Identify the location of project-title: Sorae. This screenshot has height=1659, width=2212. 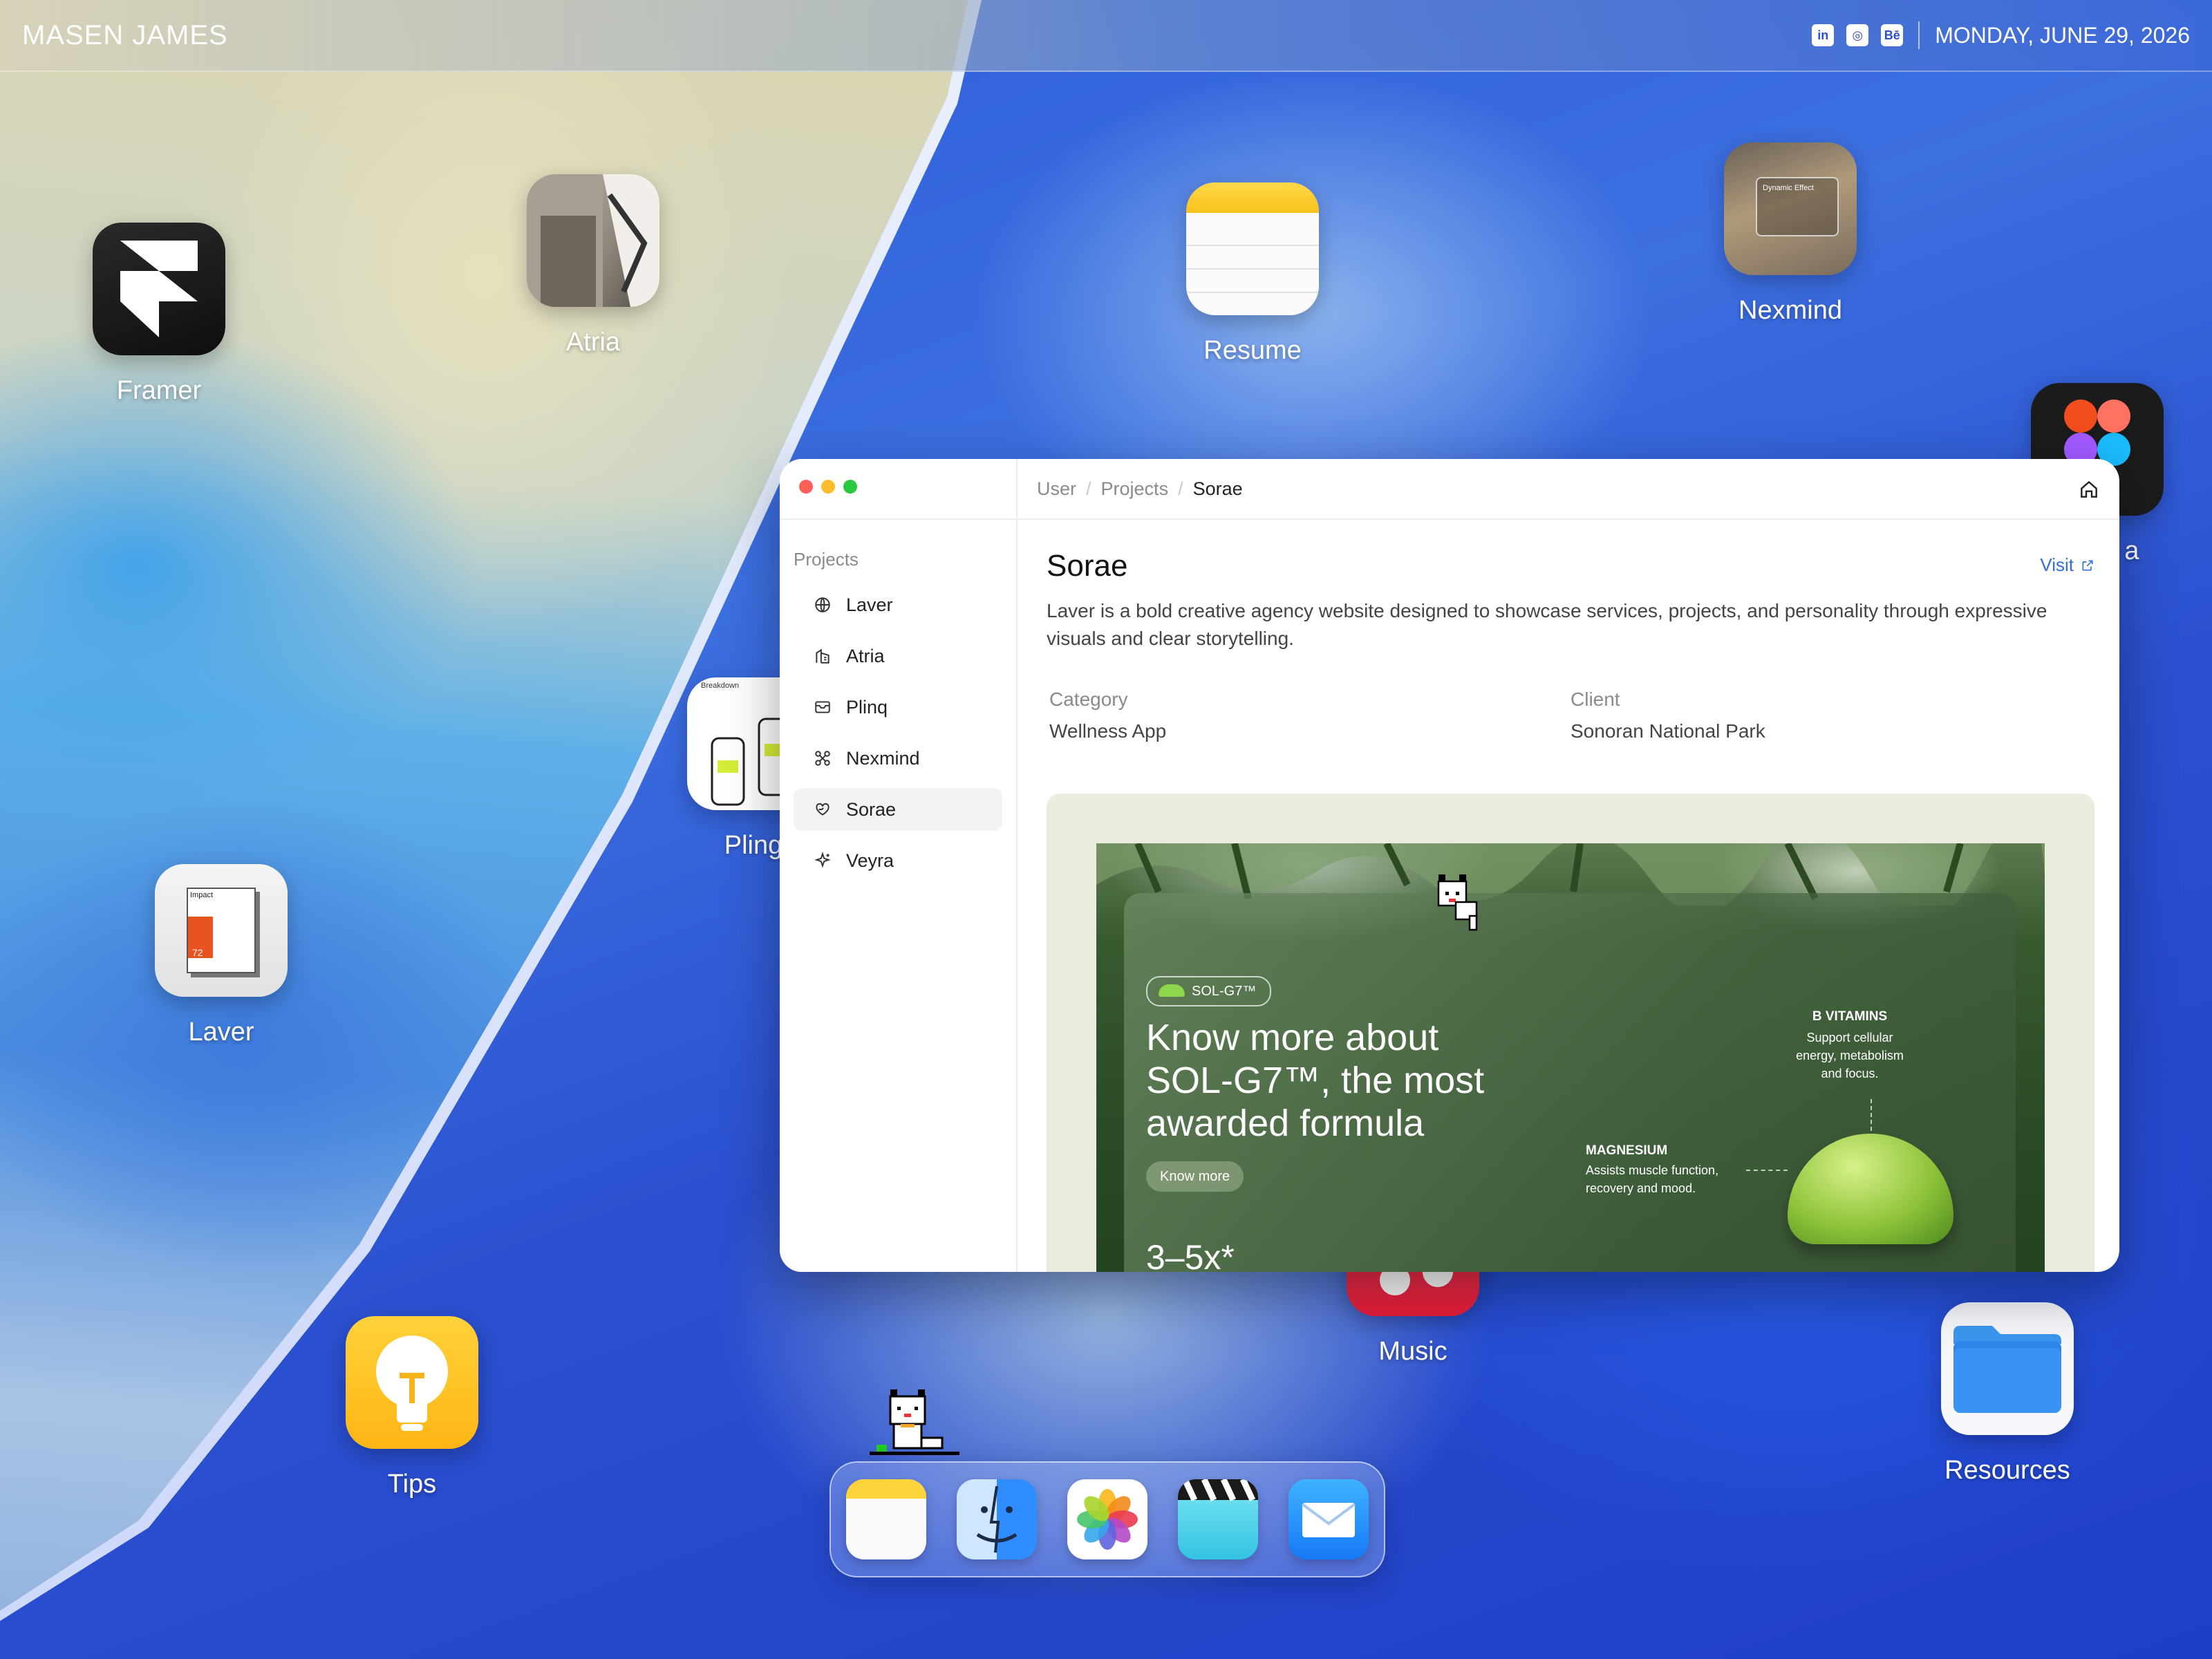
(1087, 566).